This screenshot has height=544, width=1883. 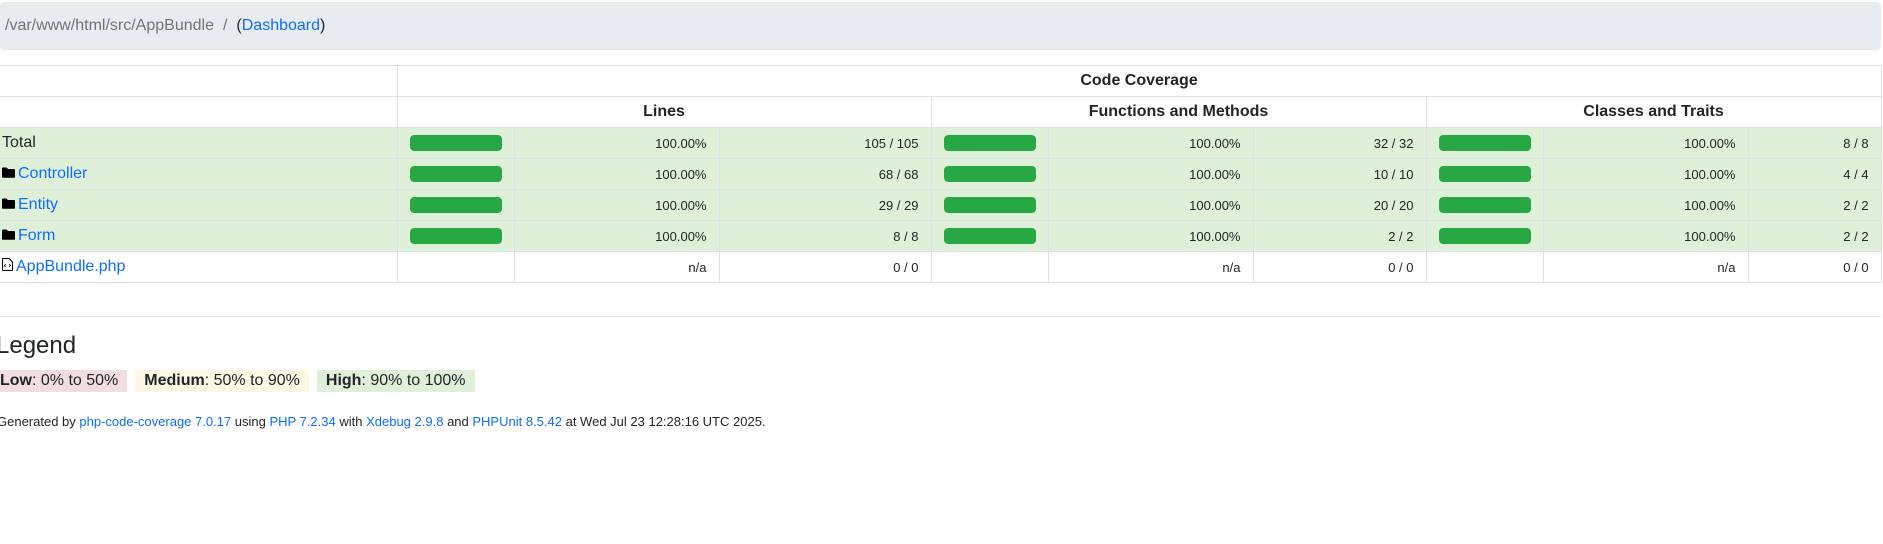 What do you see at coordinates (8, 174) in the screenshot?
I see `folder-icon` at bounding box center [8, 174].